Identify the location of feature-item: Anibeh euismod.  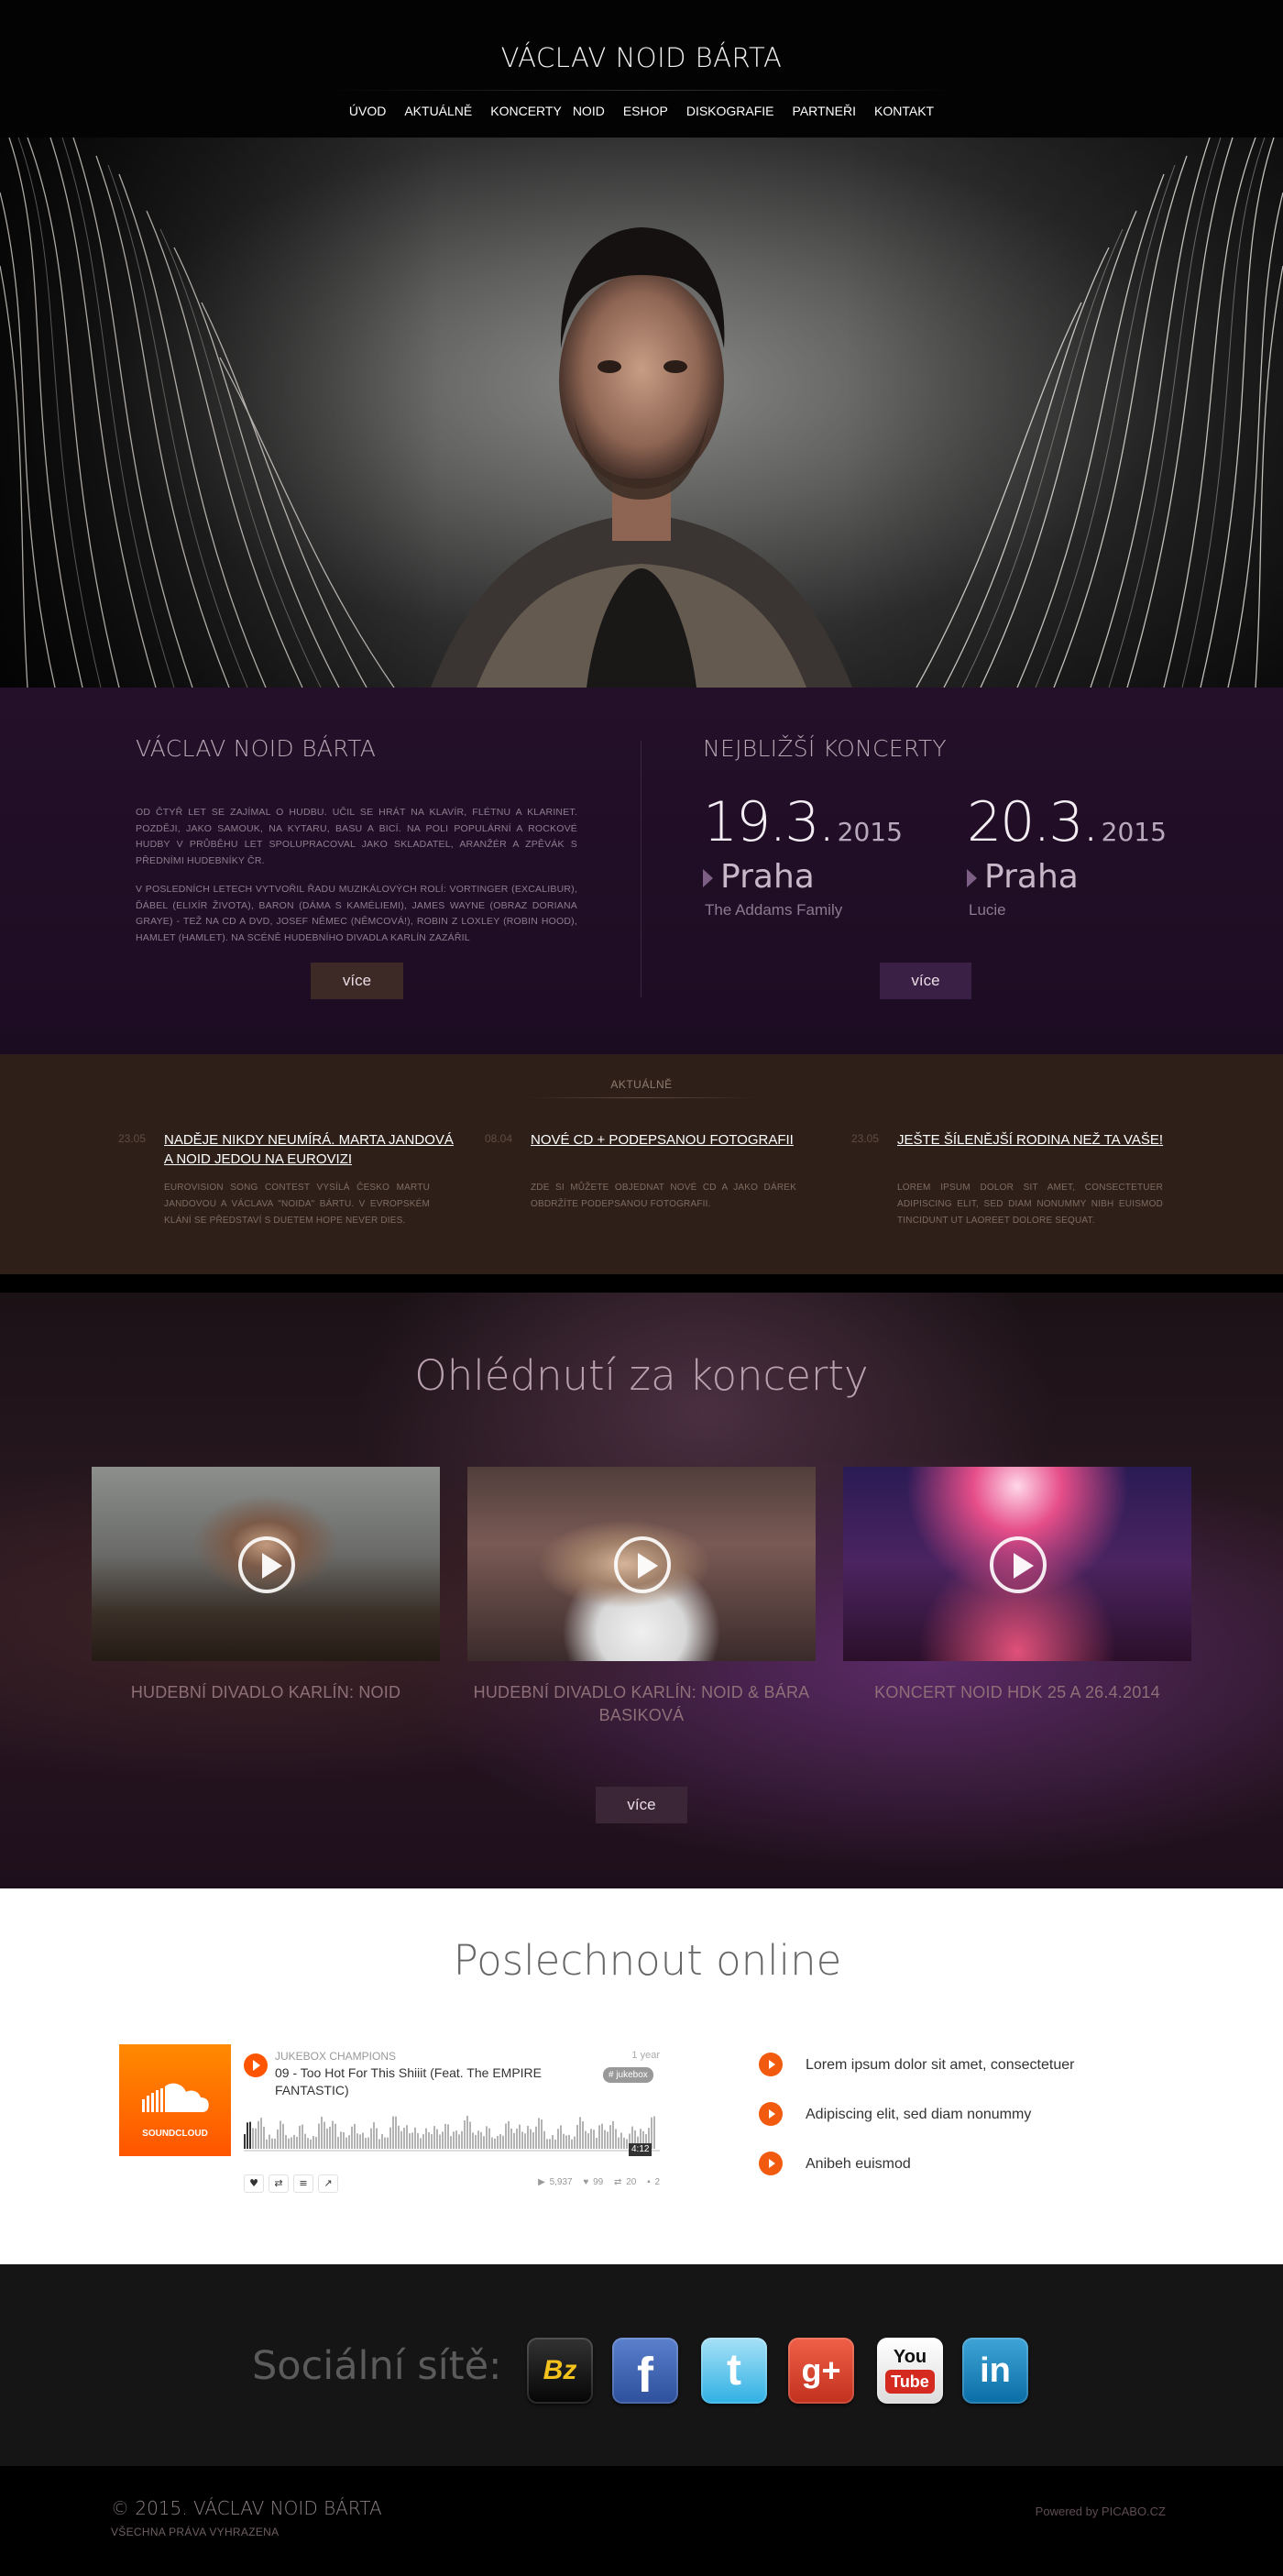
(979, 2164).